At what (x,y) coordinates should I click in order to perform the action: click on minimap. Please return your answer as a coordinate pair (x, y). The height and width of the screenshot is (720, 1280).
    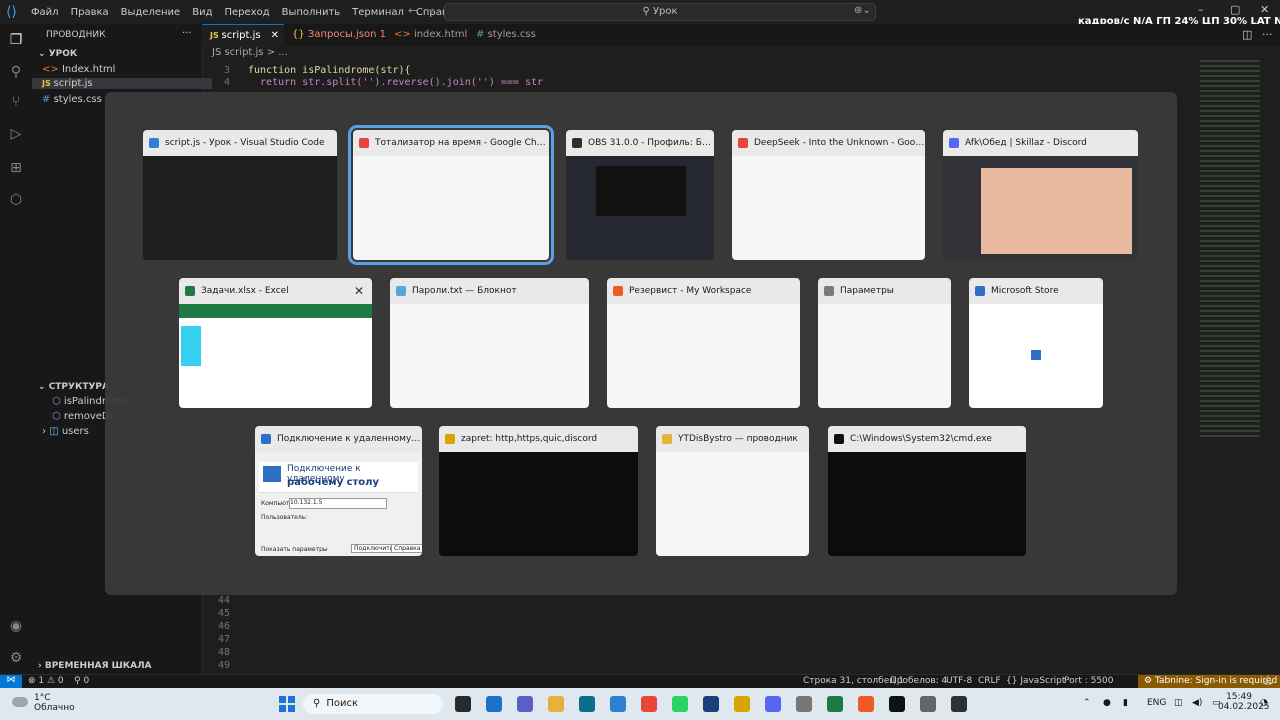
    Looking at the image, I should click on (1234, 256).